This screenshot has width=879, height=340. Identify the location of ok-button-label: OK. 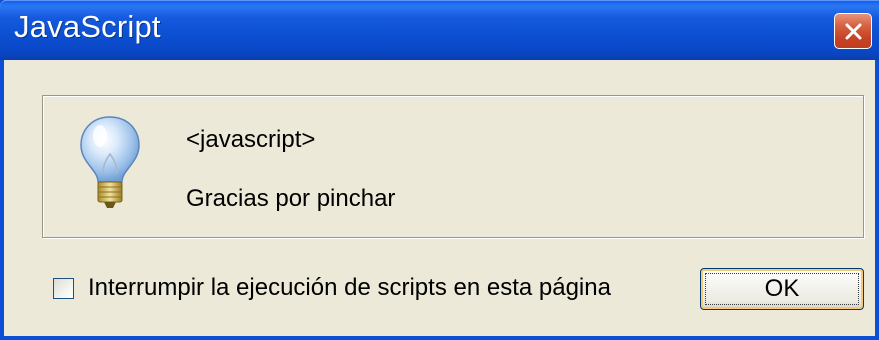
(782, 288).